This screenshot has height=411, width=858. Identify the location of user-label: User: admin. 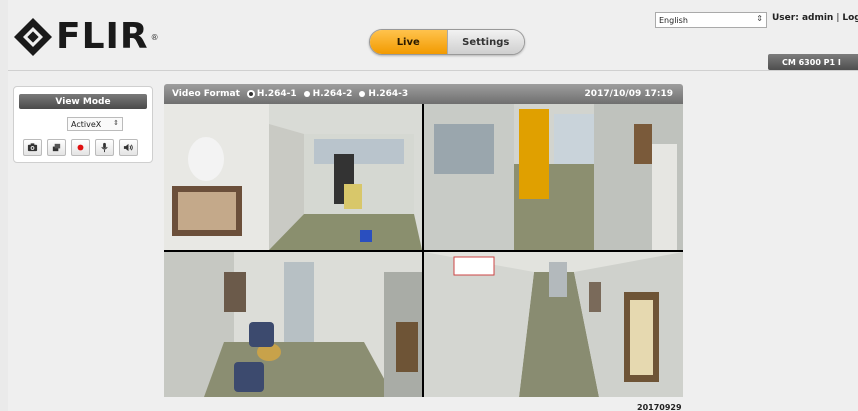
(803, 18).